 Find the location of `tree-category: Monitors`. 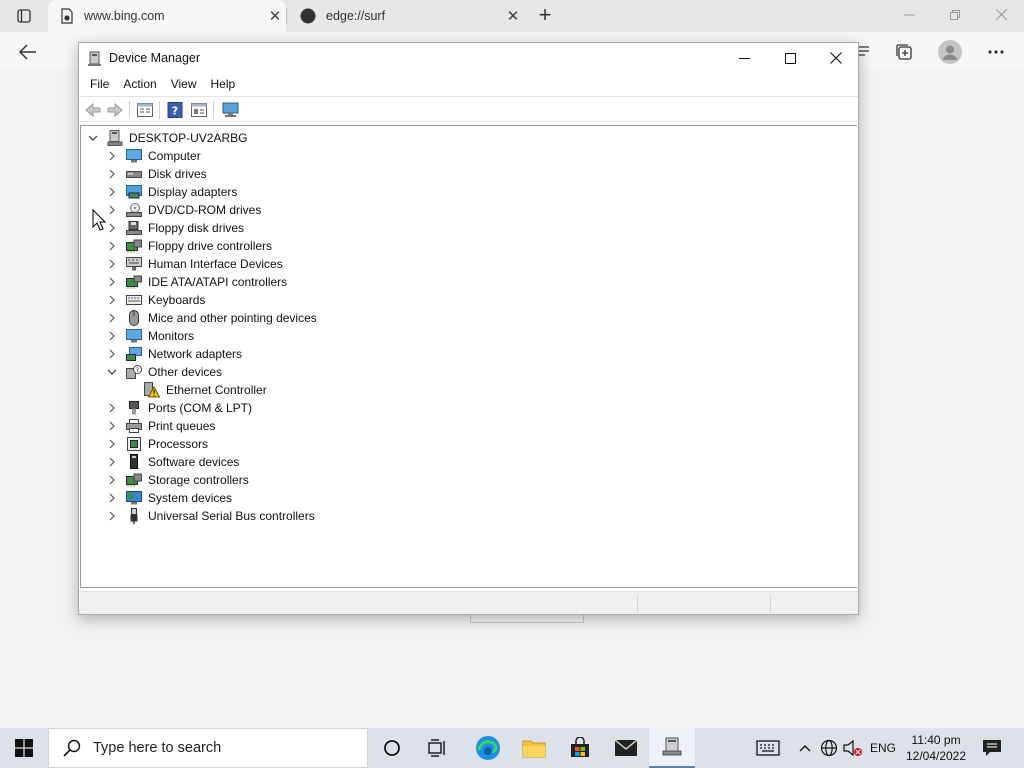

tree-category: Monitors is located at coordinates (150, 336).